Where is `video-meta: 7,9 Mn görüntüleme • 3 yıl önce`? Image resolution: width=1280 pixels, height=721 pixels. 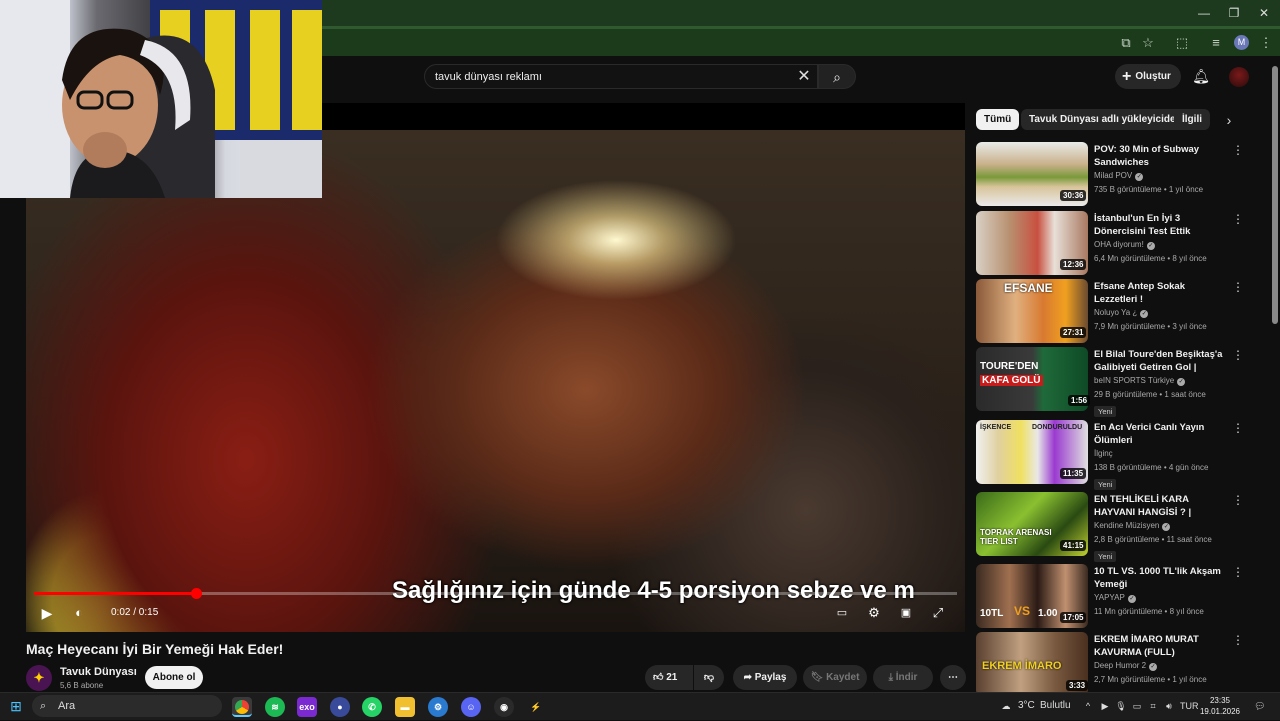 video-meta: 7,9 Mn görüntüleme • 3 yıl önce is located at coordinates (1150, 326).